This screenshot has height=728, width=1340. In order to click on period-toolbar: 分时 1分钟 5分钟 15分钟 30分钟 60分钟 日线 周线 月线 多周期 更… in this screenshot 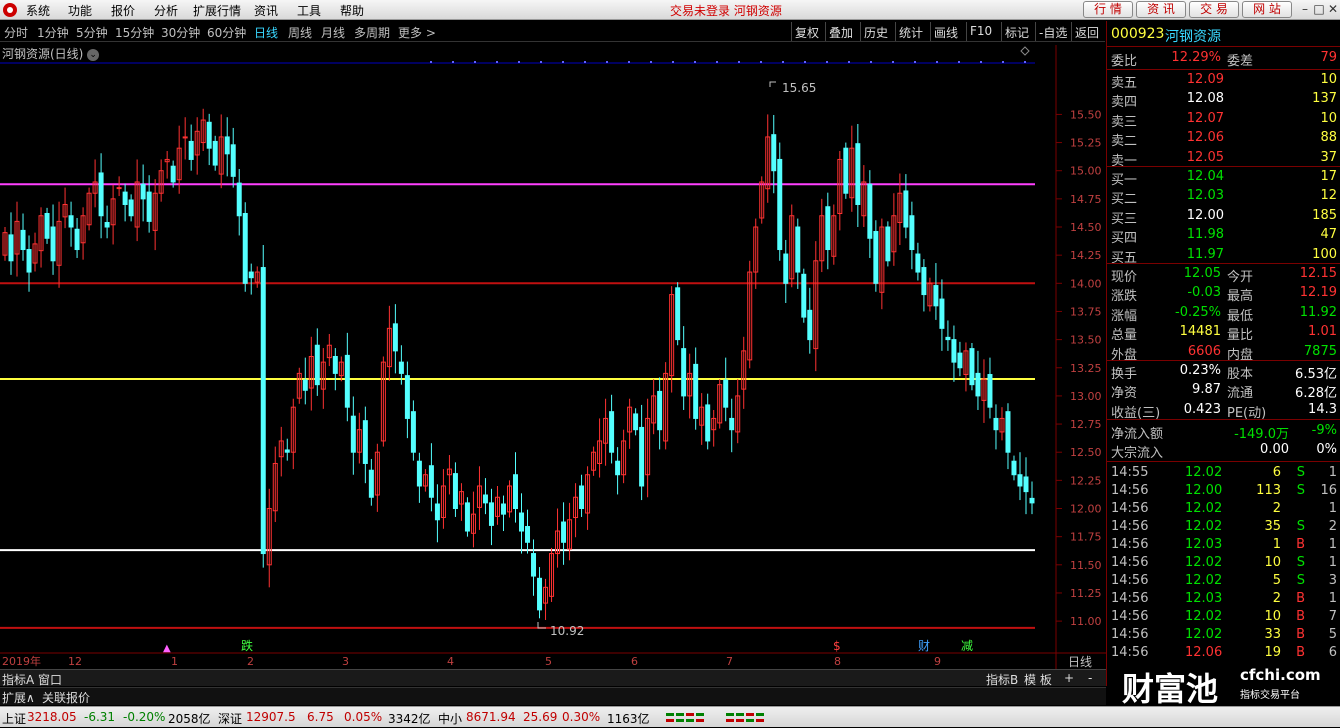, I will do `click(552, 31)`.